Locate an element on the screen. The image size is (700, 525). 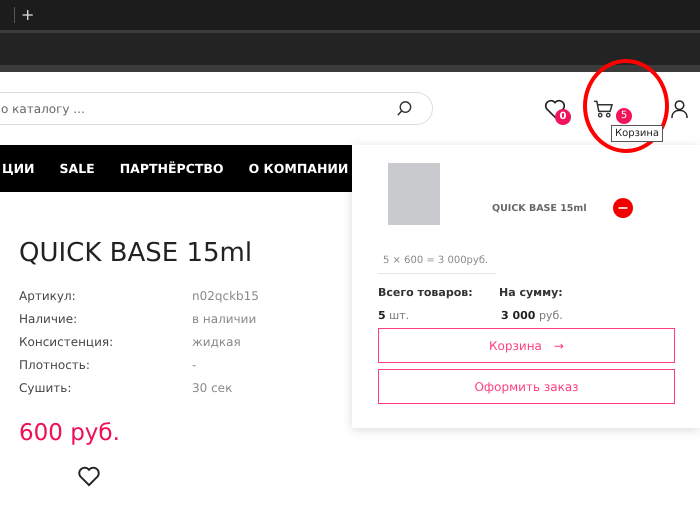
search-icon is located at coordinates (404, 108).